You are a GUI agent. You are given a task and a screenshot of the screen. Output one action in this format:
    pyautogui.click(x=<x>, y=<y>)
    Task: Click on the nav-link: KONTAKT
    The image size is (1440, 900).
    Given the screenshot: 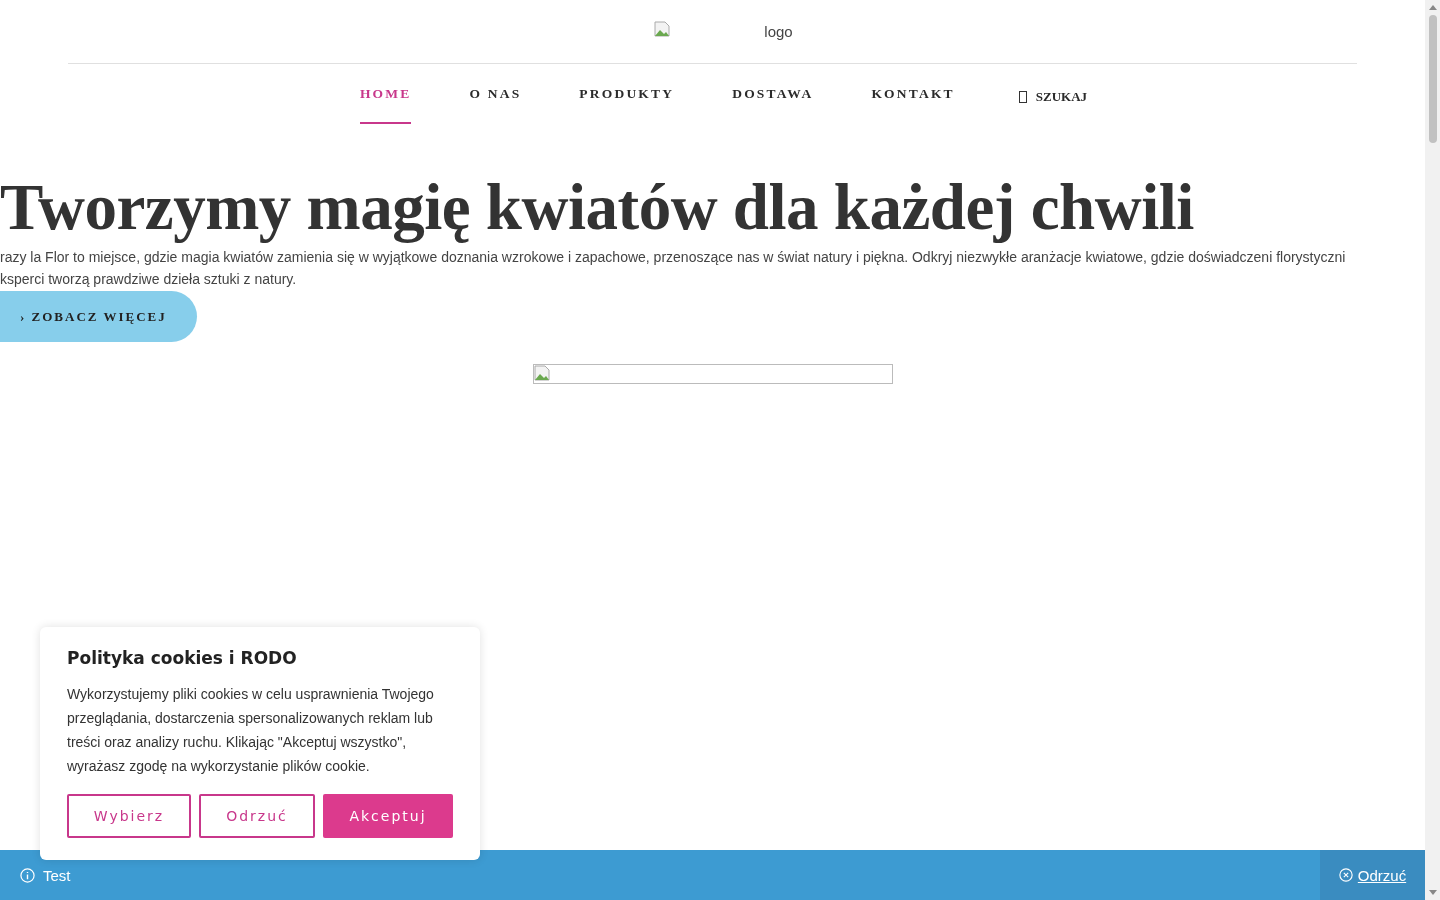 What is the action you would take?
    pyautogui.click(x=913, y=94)
    